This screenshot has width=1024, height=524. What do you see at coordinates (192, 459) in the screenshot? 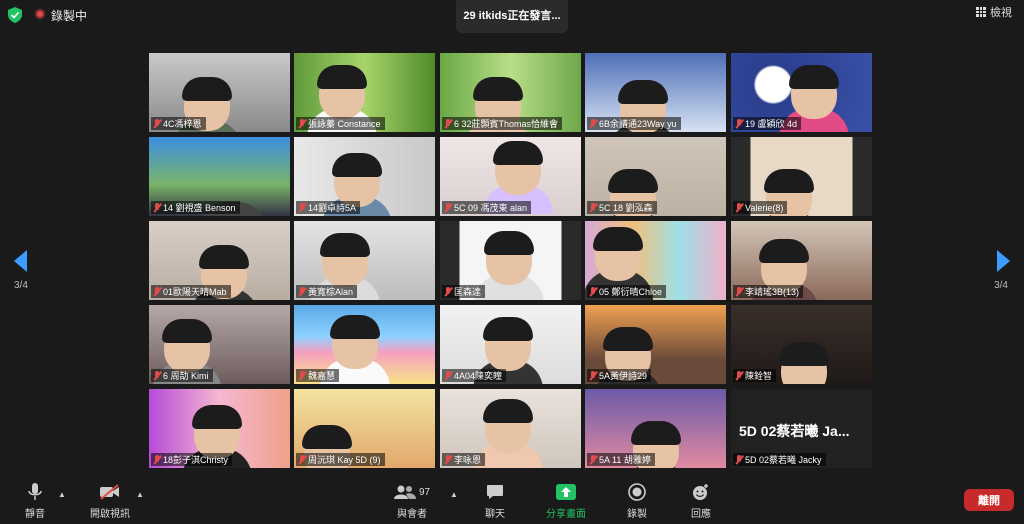
I see `participant-name-bar: 18彭子淇Christy` at bounding box center [192, 459].